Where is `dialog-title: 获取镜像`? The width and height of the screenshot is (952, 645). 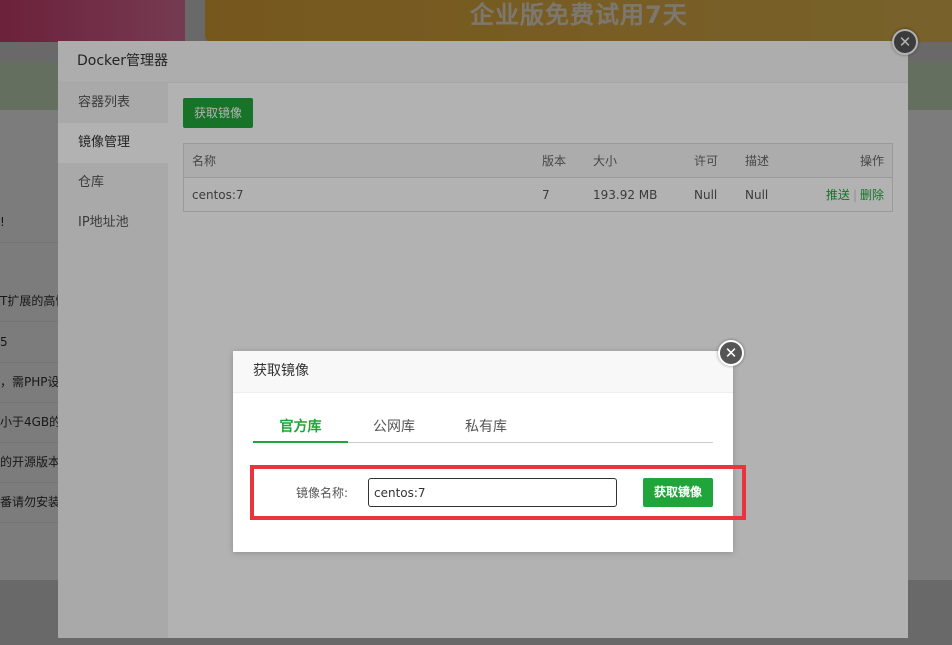 dialog-title: 获取镜像 is located at coordinates (483, 372).